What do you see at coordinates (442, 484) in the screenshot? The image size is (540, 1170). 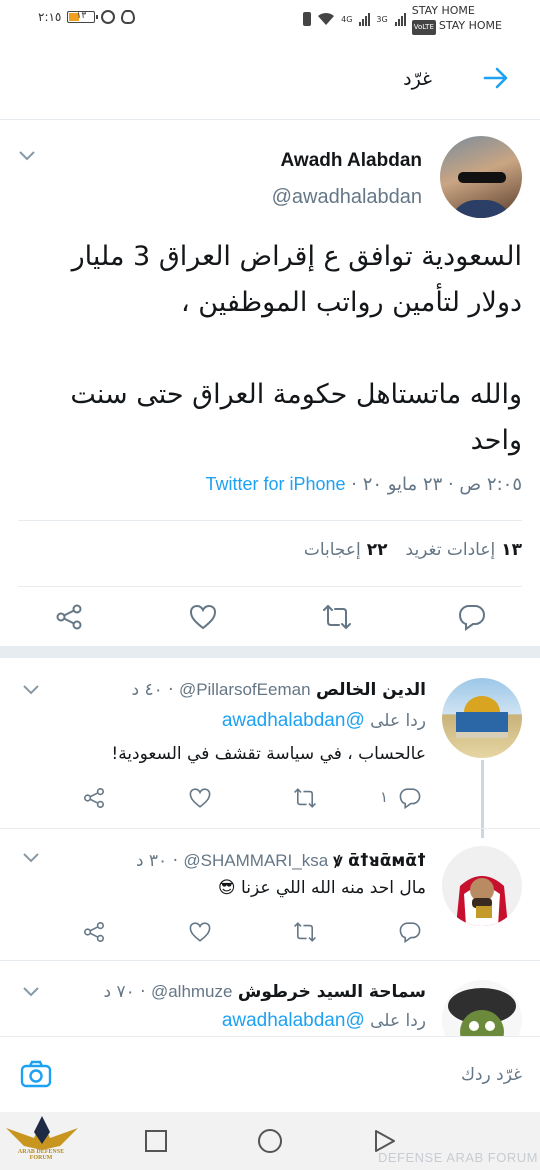 I see `tweet-timestamp: ٢:٠٥ ص · ٢٣ مايو ٢٠` at bounding box center [442, 484].